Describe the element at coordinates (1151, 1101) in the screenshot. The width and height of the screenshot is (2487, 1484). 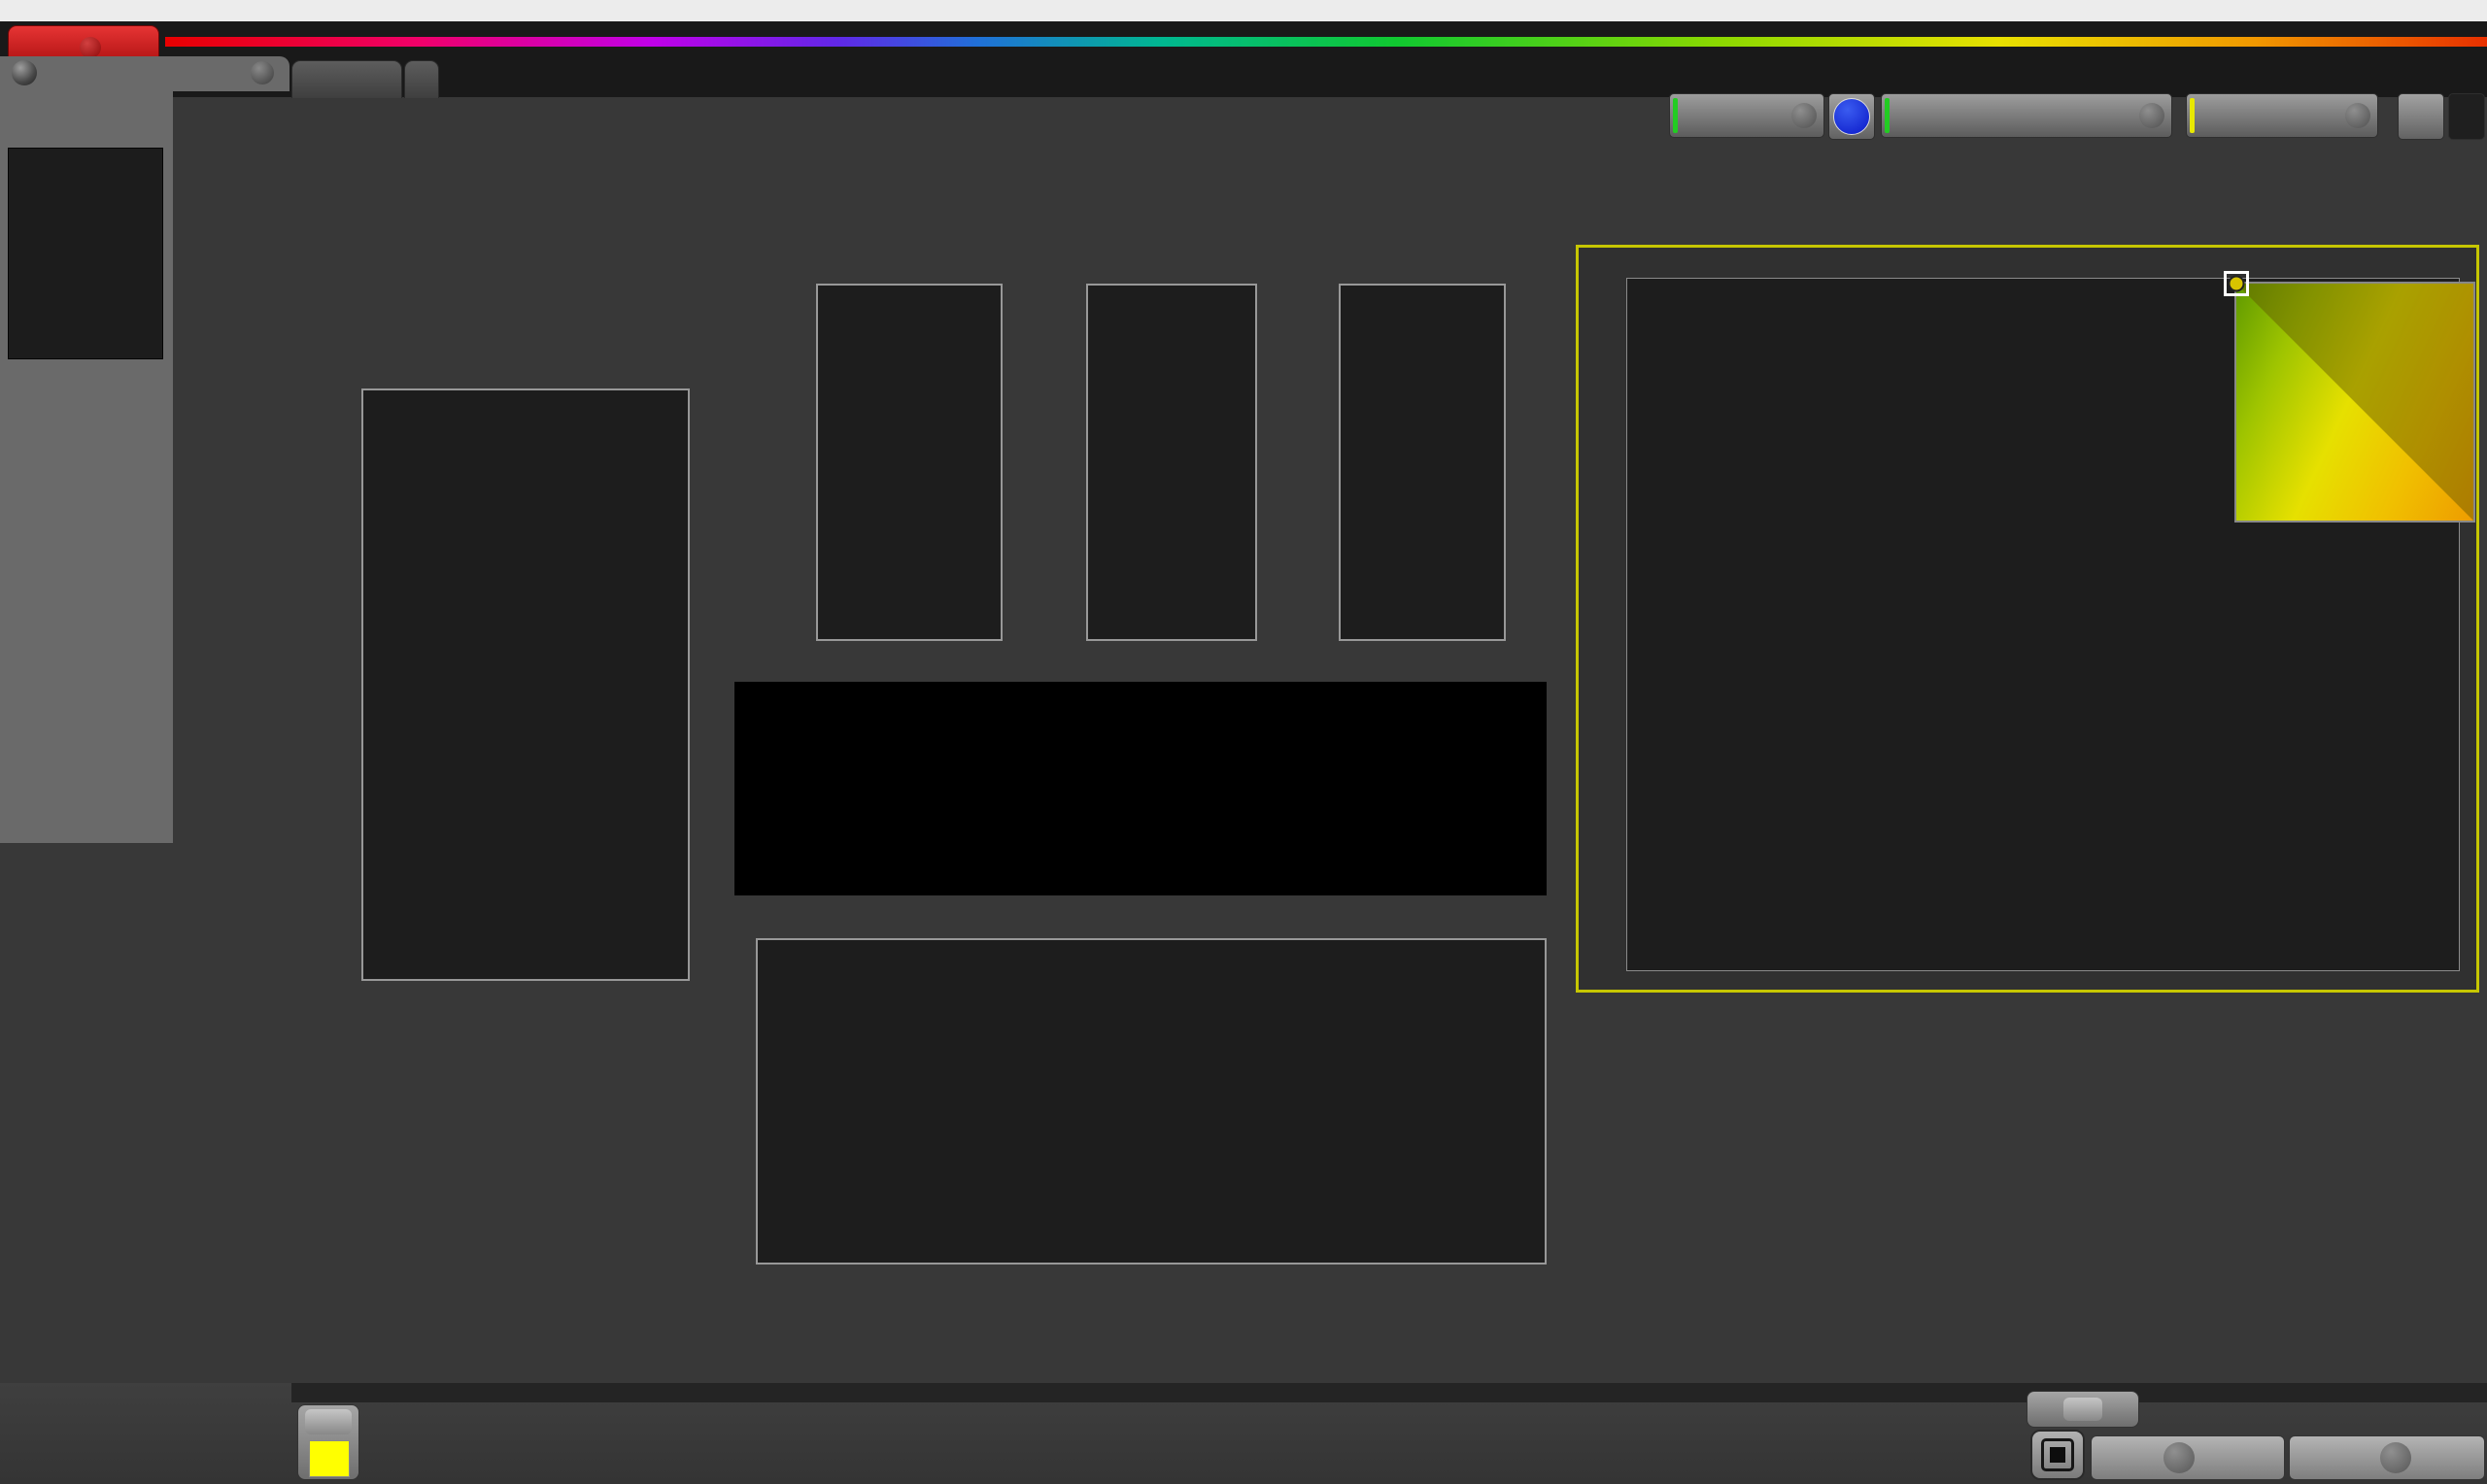
I see `deltae-2000-chart` at that location.